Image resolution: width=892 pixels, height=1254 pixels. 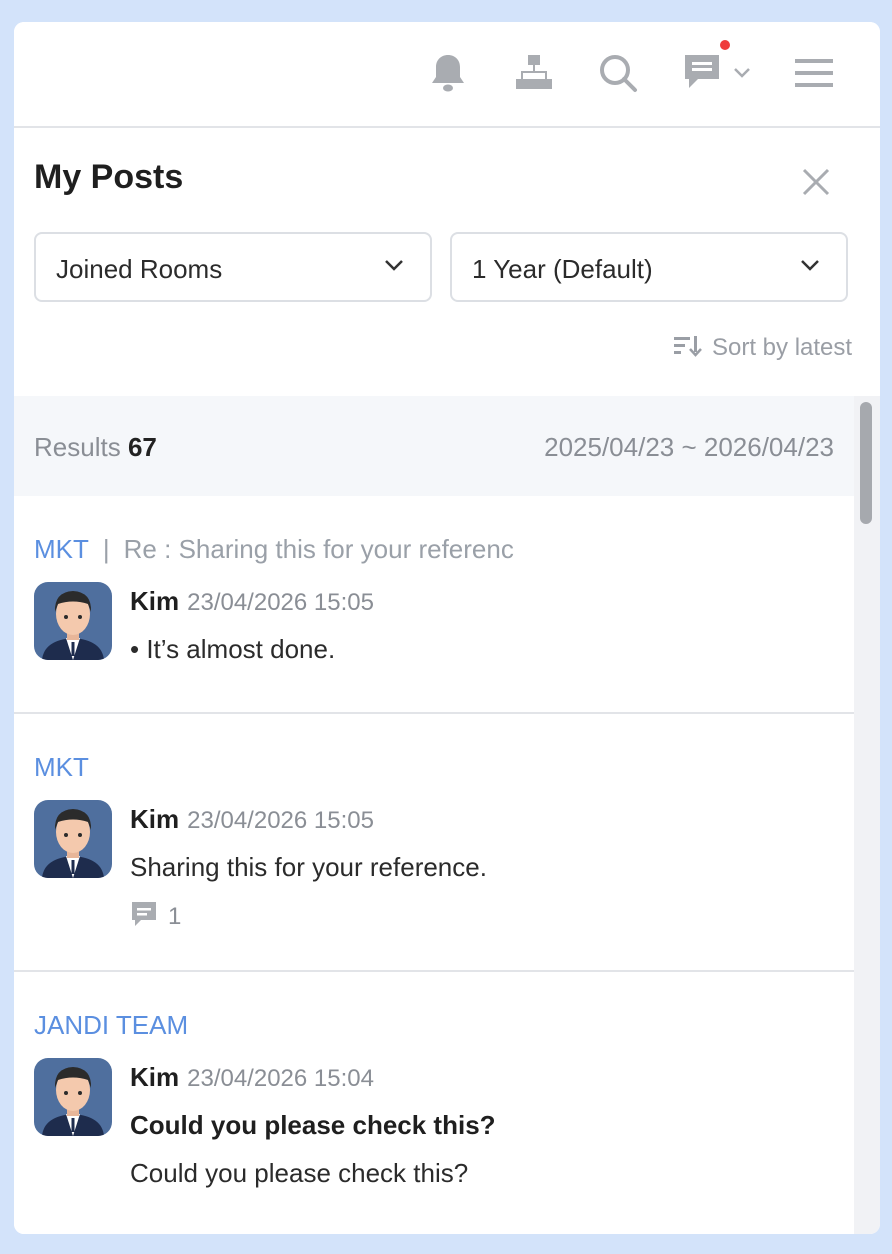 What do you see at coordinates (434, 446) in the screenshot?
I see `results-summary: Results 67 2025/04/23 ~ 2026/04/23` at bounding box center [434, 446].